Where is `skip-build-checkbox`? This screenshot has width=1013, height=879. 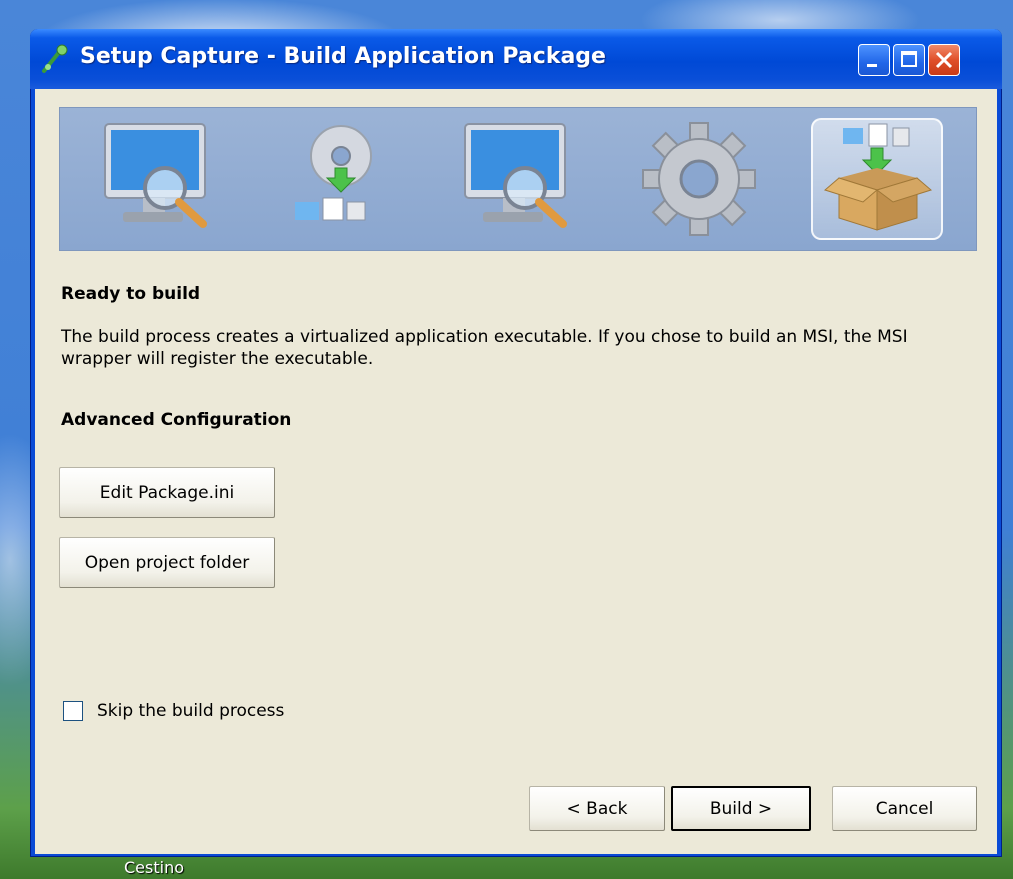
skip-build-checkbox is located at coordinates (73, 711).